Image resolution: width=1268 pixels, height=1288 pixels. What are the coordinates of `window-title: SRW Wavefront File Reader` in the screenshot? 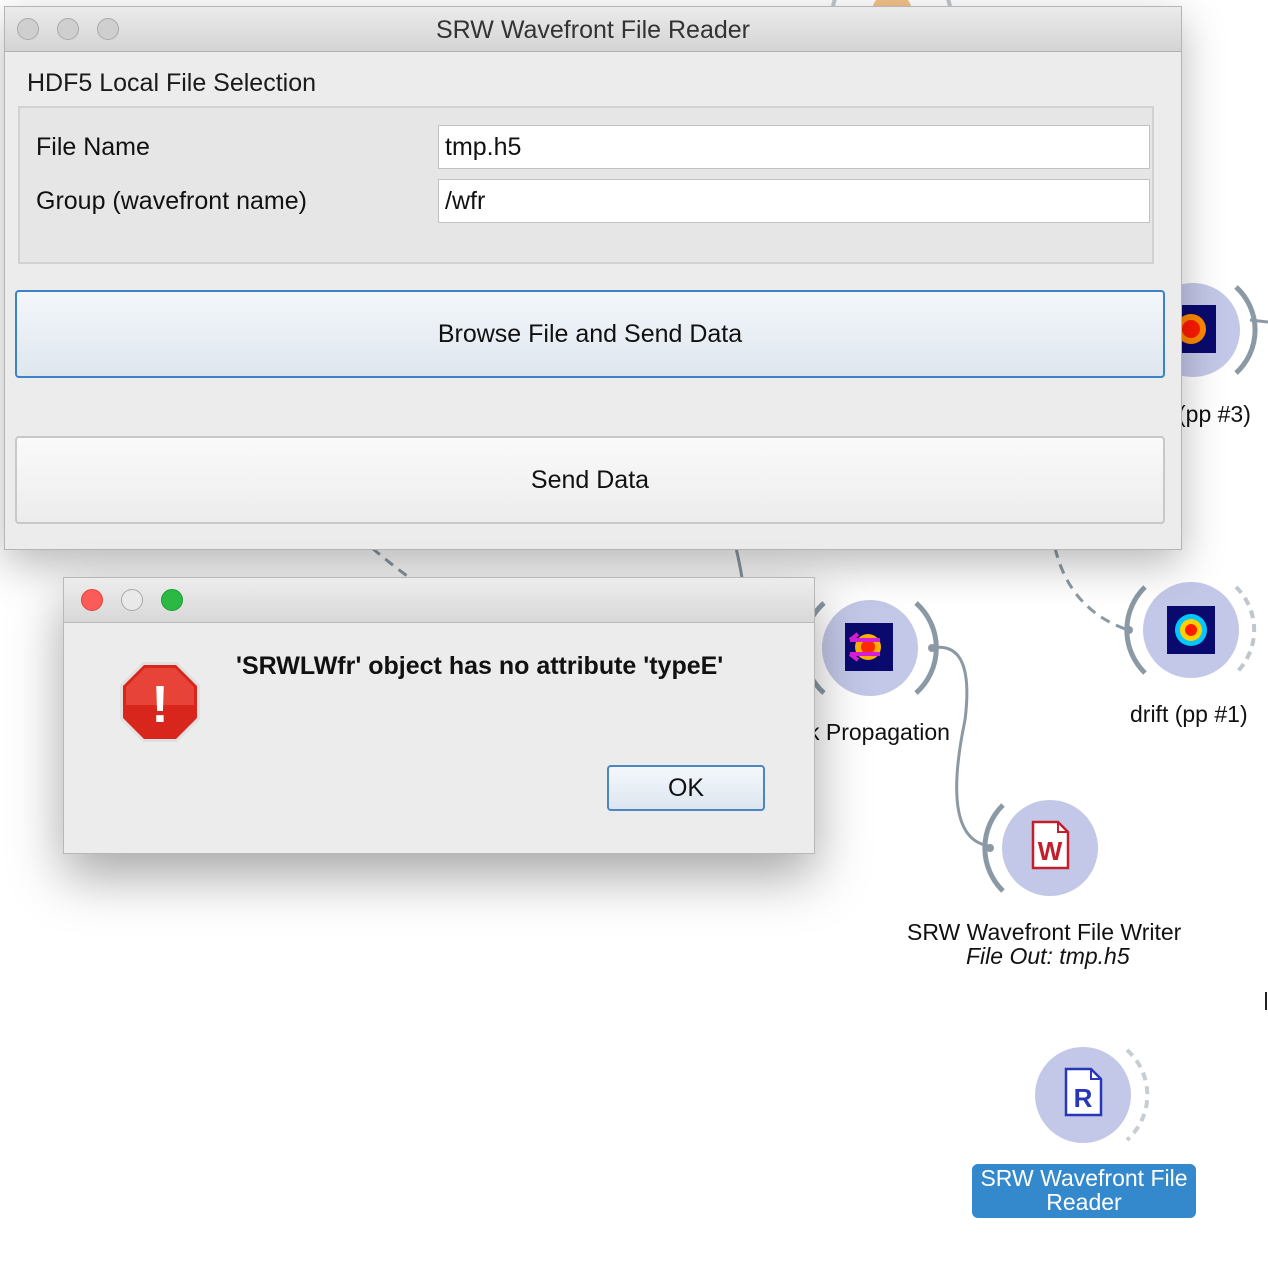 It's located at (593, 30).